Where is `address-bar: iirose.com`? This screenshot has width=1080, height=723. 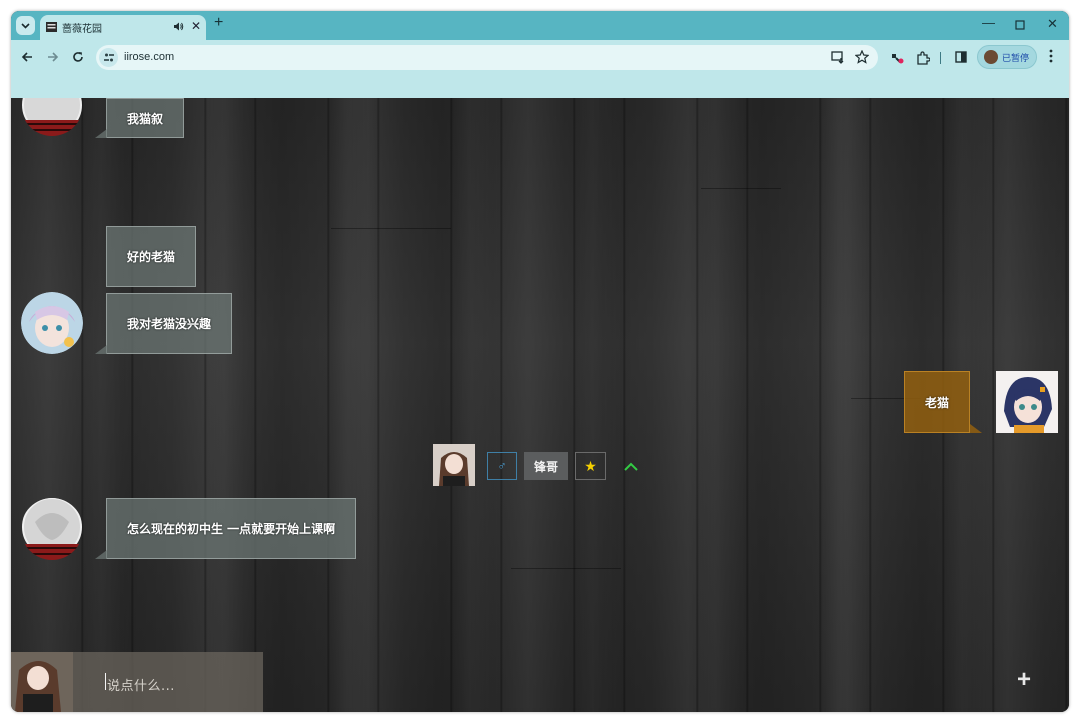
address-bar: iirose.com is located at coordinates (487, 57).